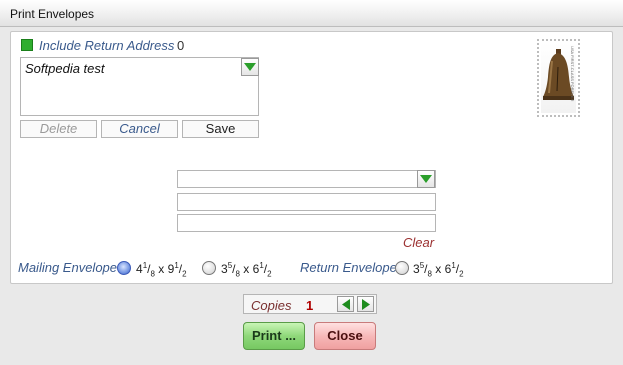 The height and width of the screenshot is (365, 623). What do you see at coordinates (181, 45) in the screenshot?
I see `return-address-count: 0` at bounding box center [181, 45].